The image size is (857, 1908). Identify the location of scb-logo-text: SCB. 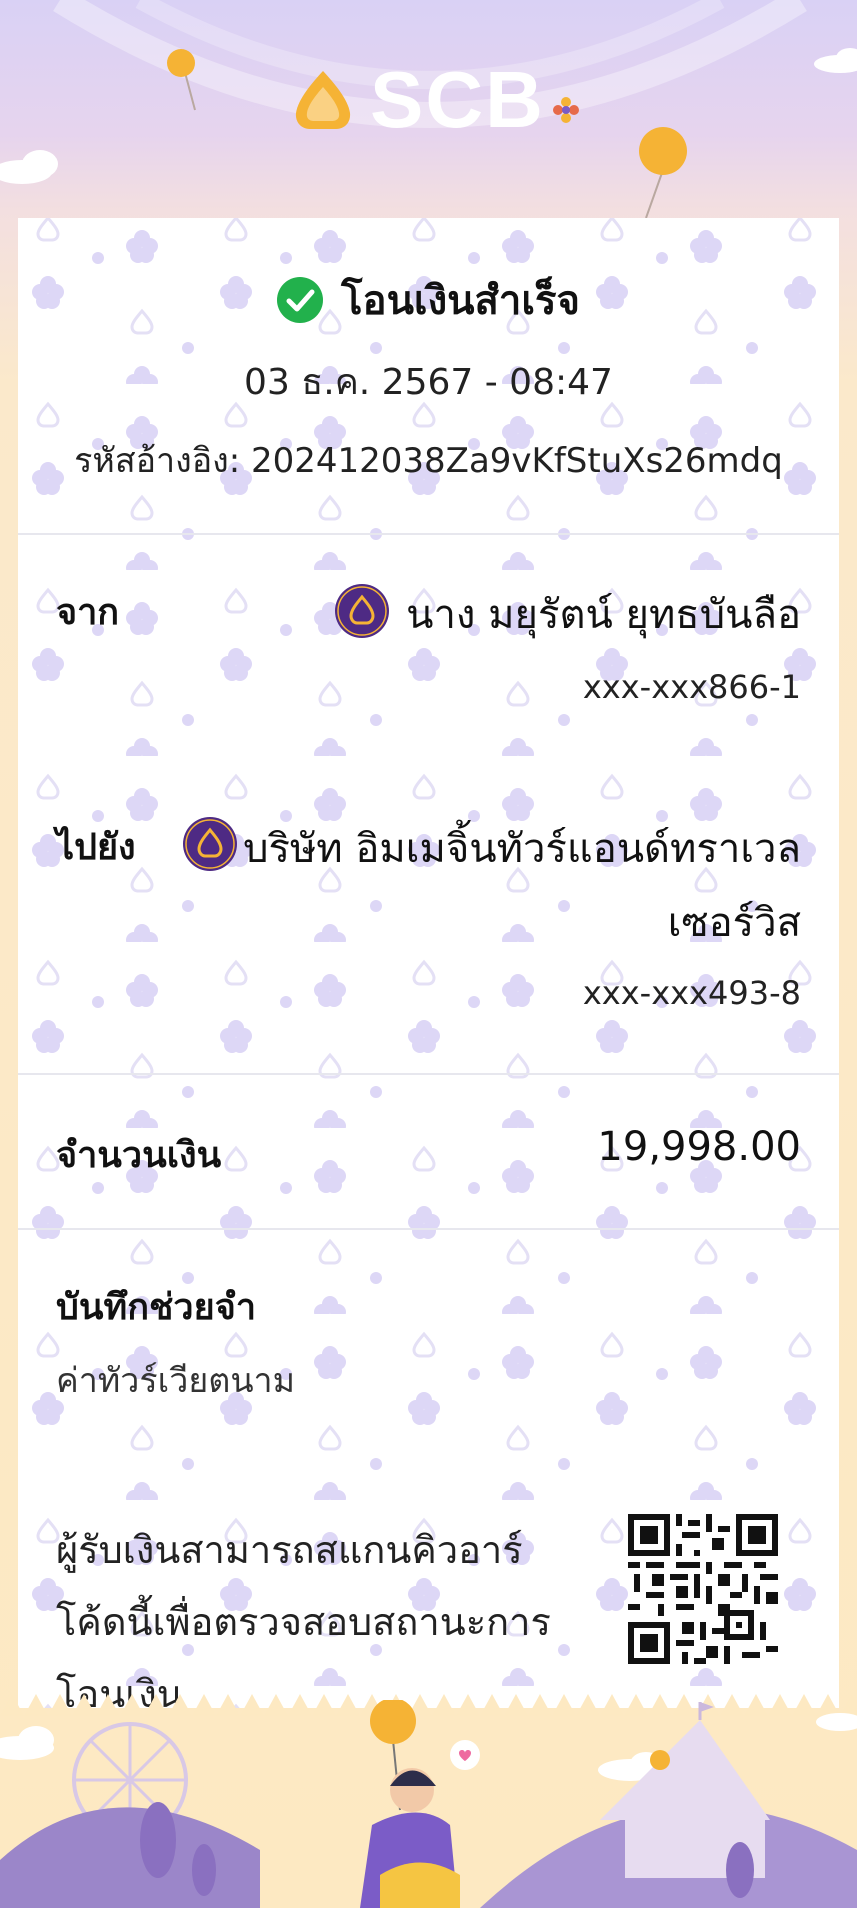
(457, 99).